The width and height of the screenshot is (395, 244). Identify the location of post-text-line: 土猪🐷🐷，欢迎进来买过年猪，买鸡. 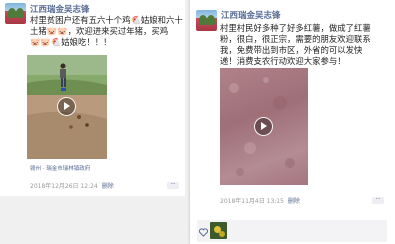
(99, 31).